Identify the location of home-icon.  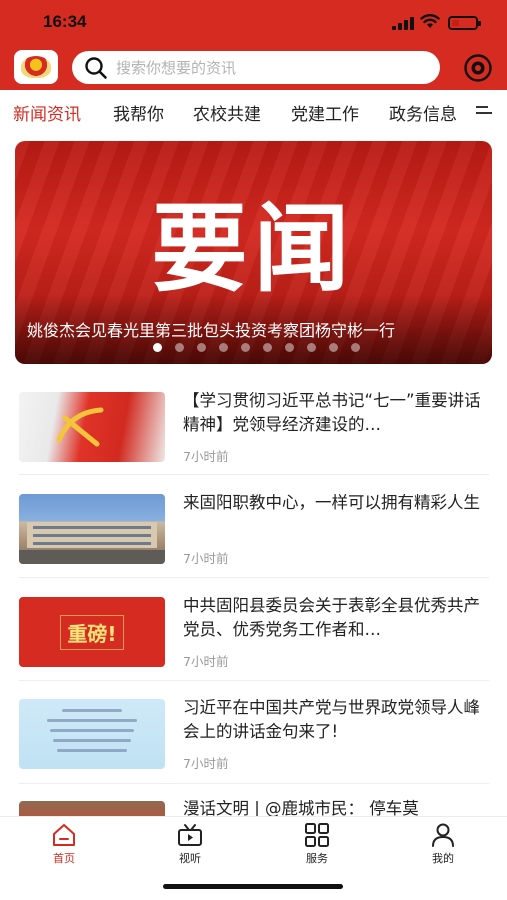
(64, 835).